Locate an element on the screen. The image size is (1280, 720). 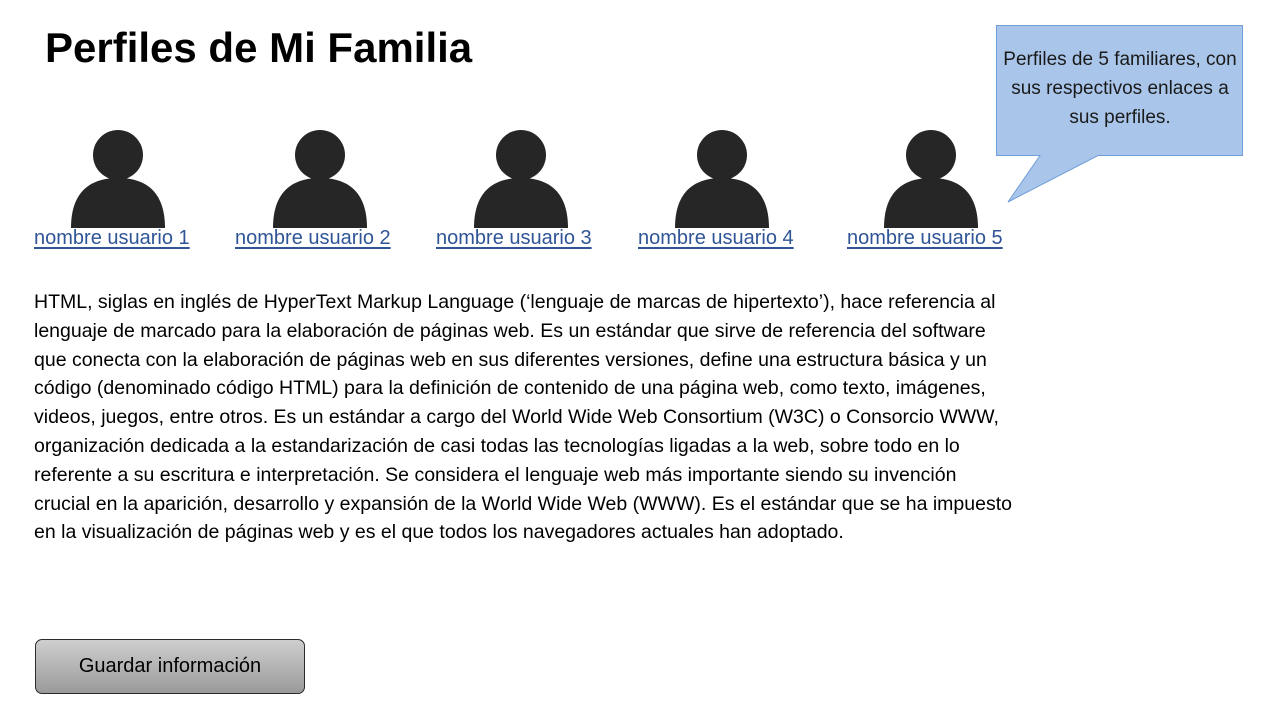
profile-link-2: nombre usuario 2 is located at coordinates (313, 238).